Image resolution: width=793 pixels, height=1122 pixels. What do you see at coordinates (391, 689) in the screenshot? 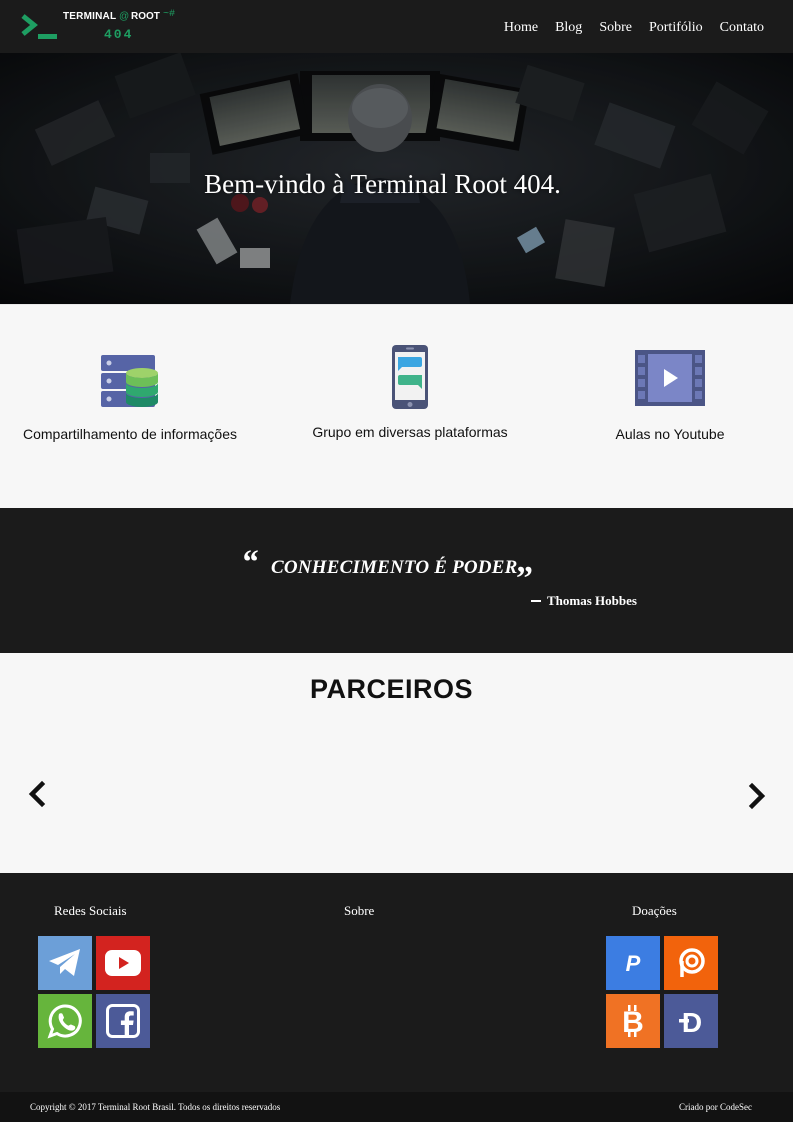
I see `partners-title: PARCEIROS` at bounding box center [391, 689].